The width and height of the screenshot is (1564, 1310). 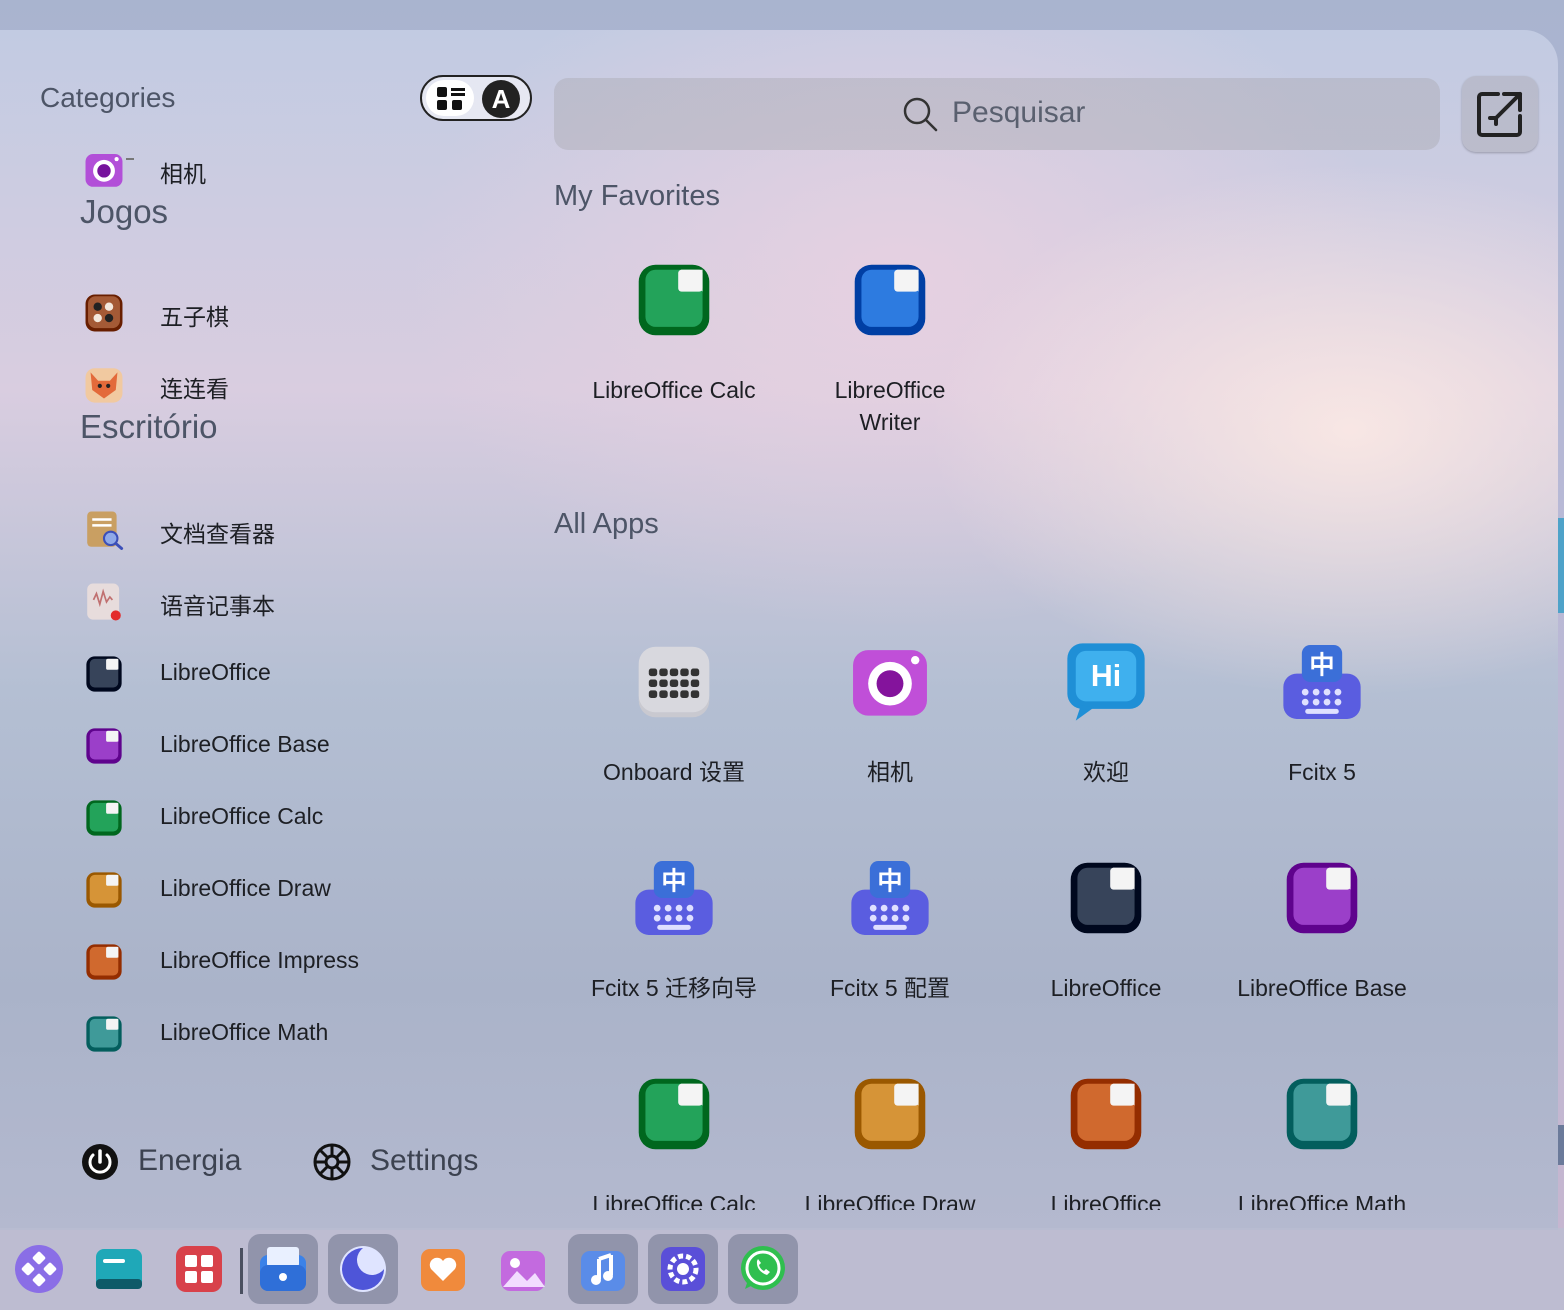 I want to click on expand-icon, so click(x=1499, y=114).